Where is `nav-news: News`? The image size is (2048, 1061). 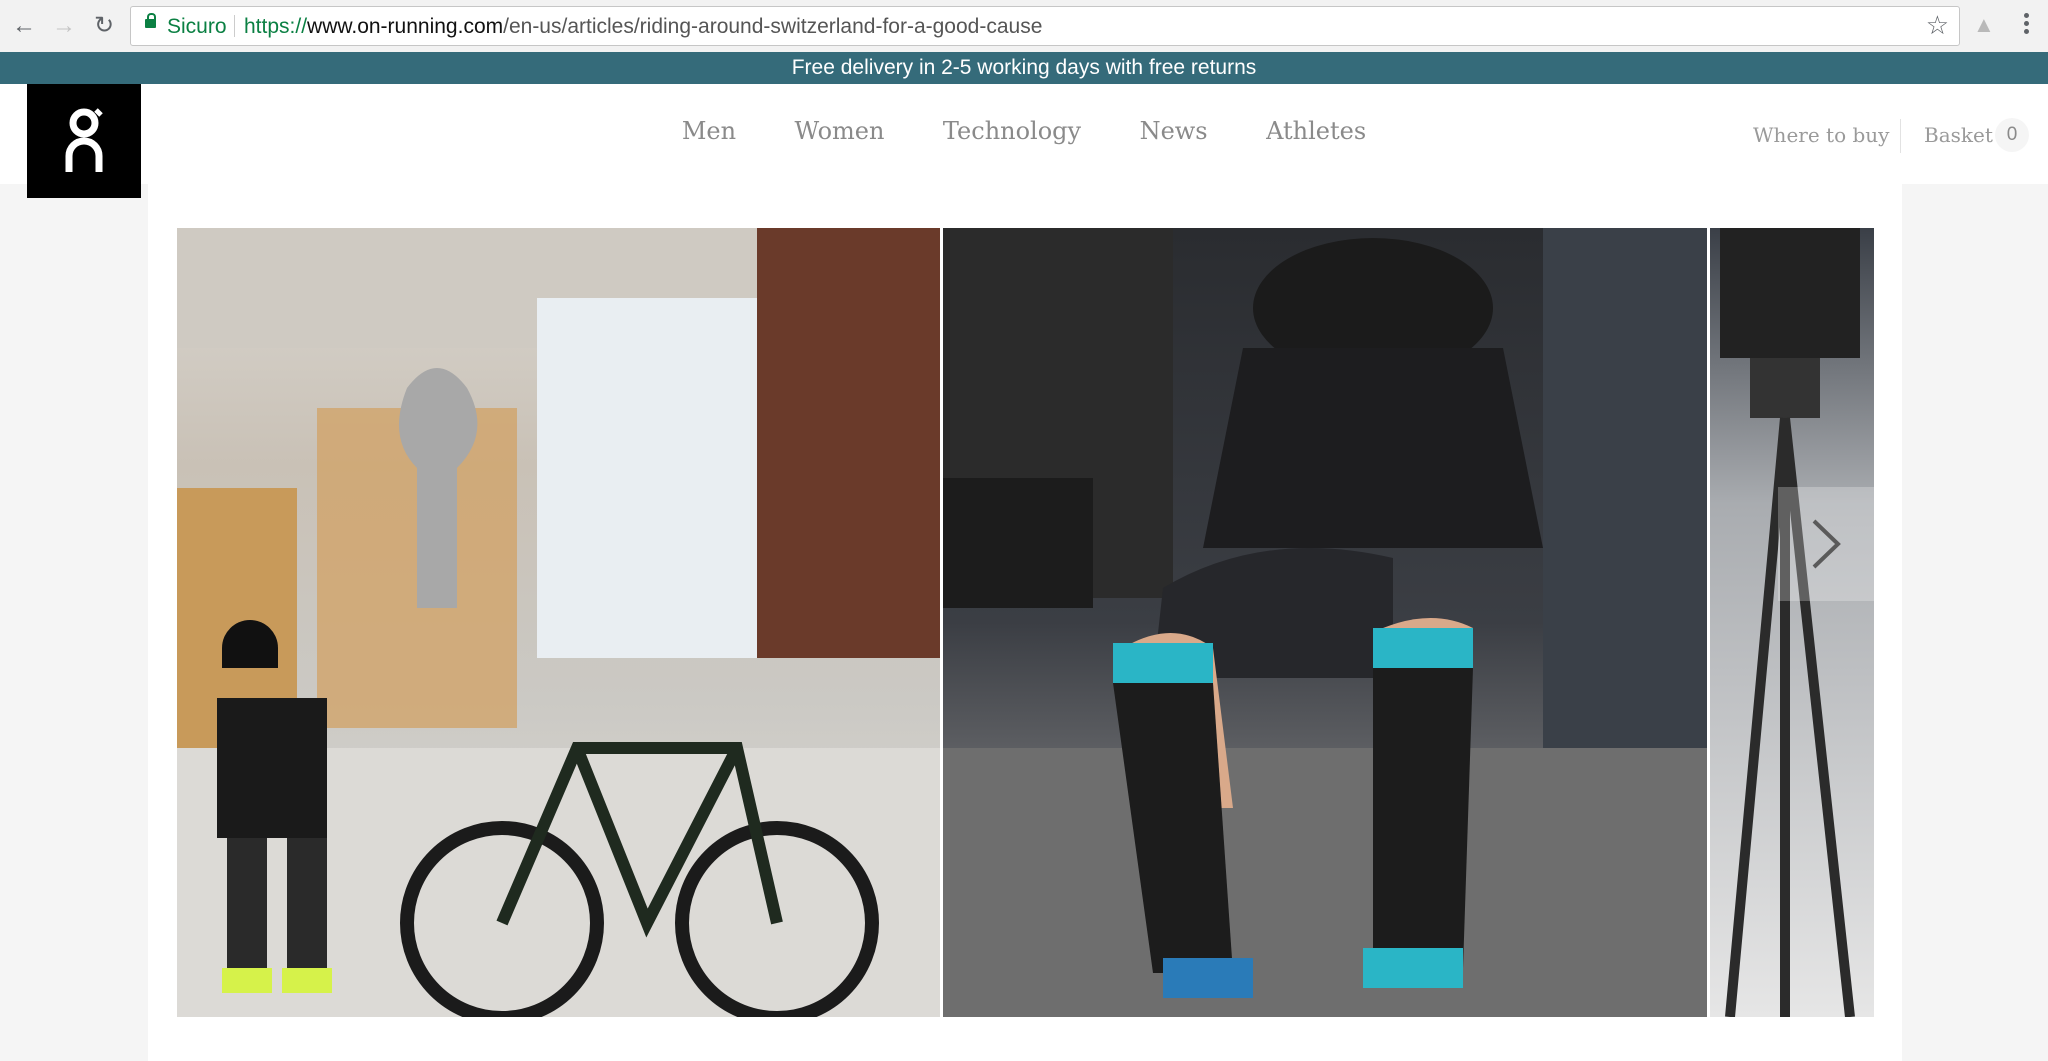
nav-news: News is located at coordinates (1174, 131).